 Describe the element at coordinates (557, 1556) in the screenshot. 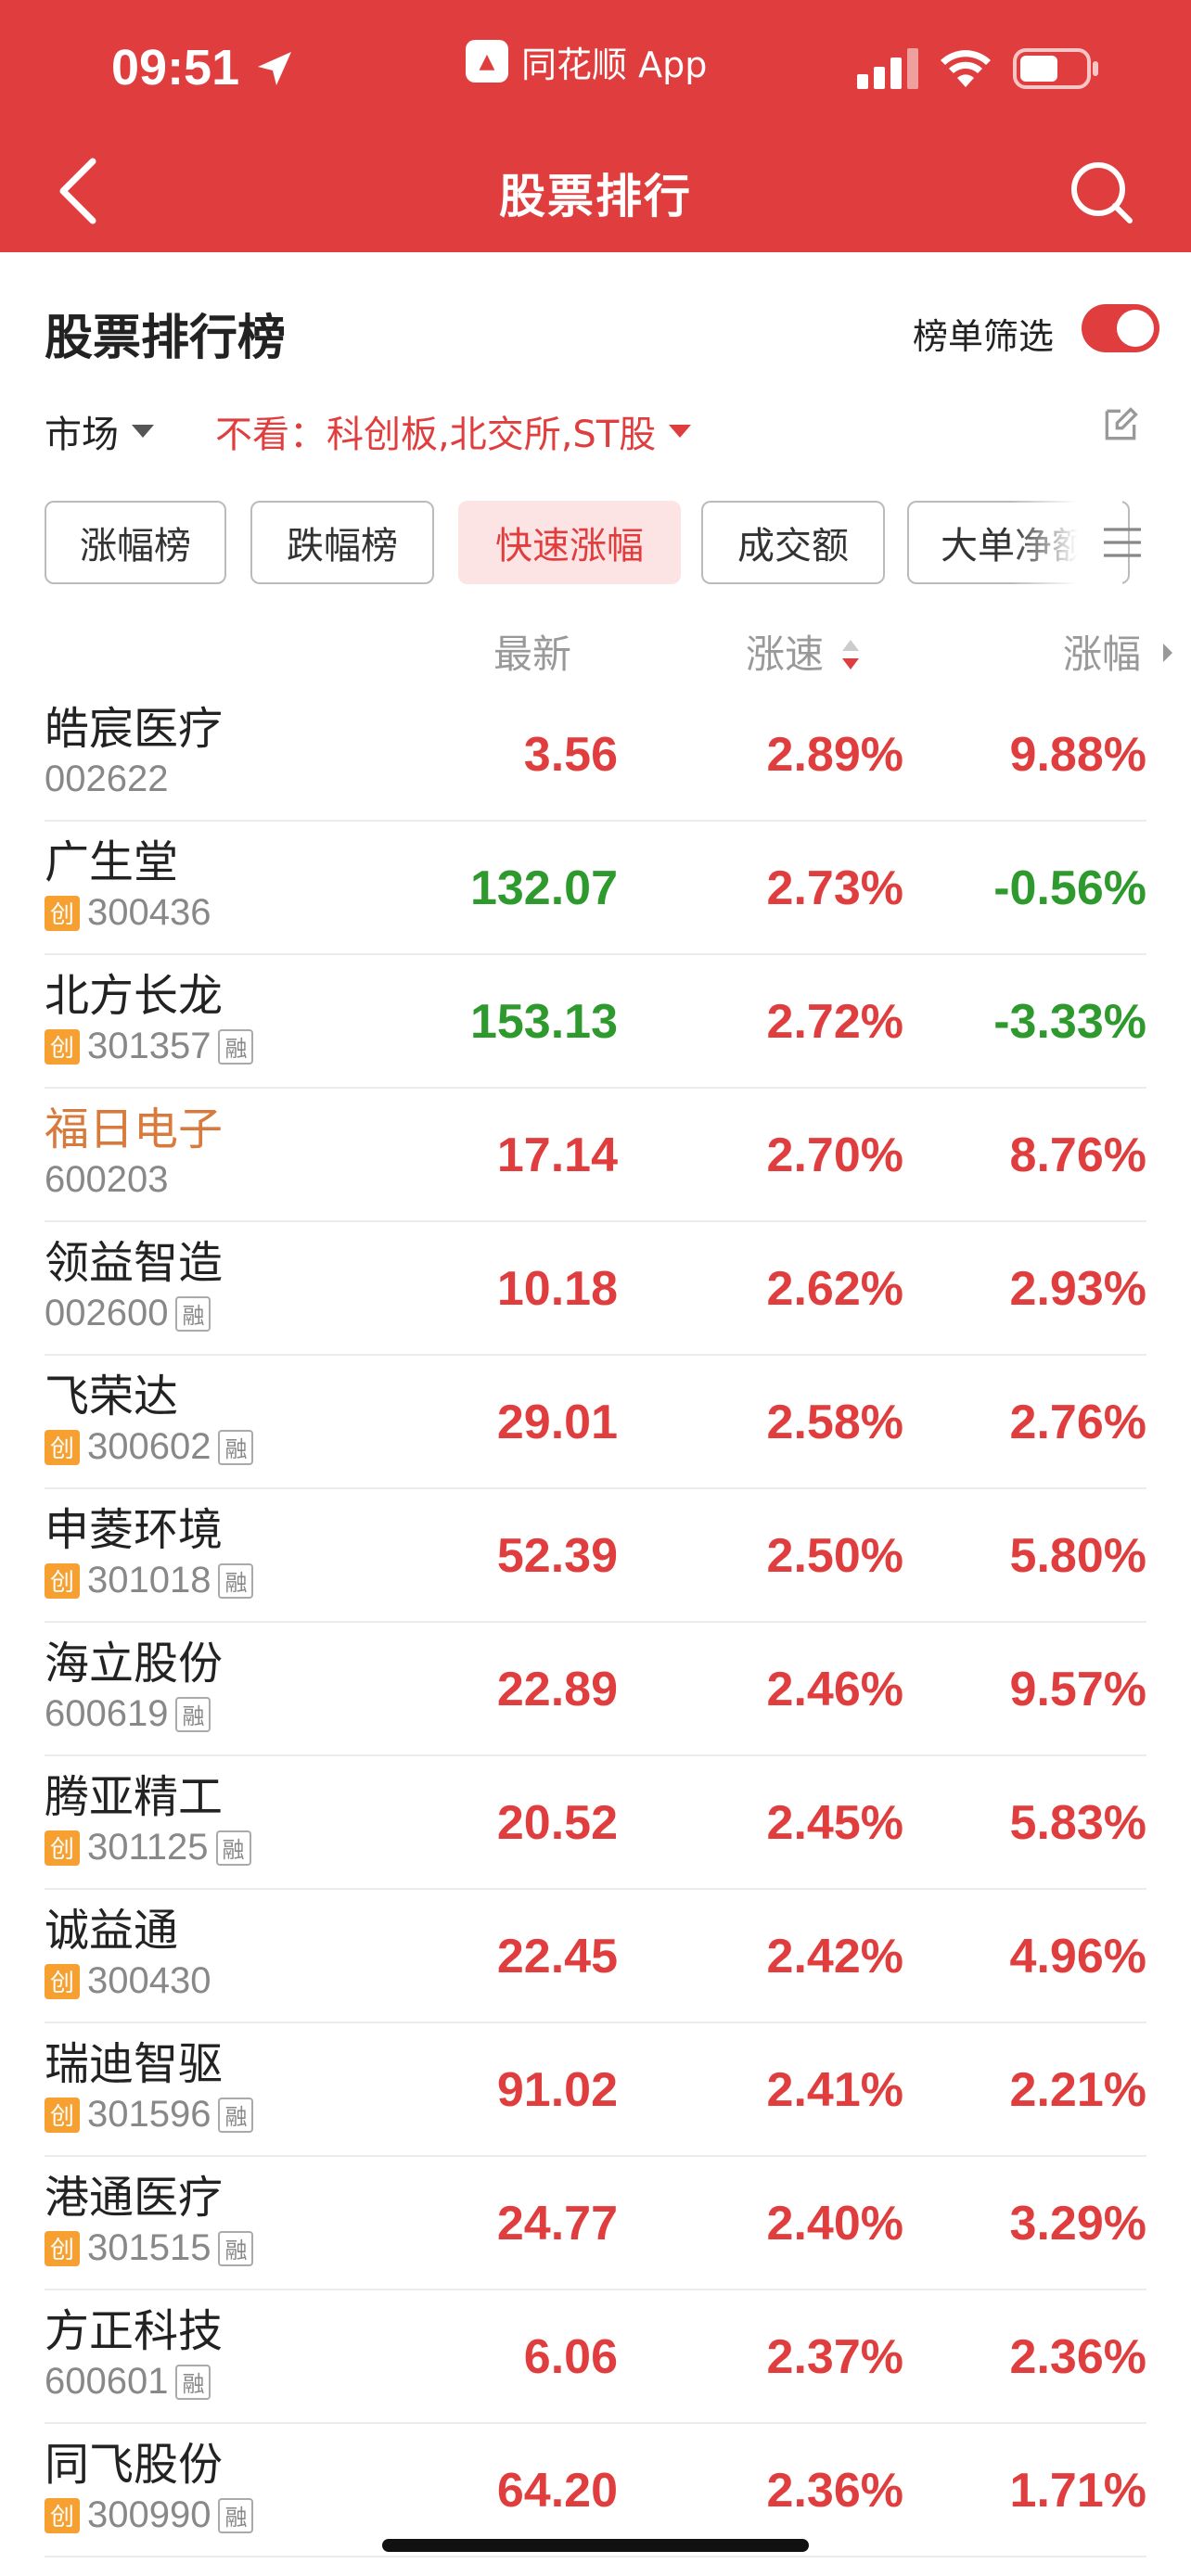

I see `stock-price: 52.39` at that location.